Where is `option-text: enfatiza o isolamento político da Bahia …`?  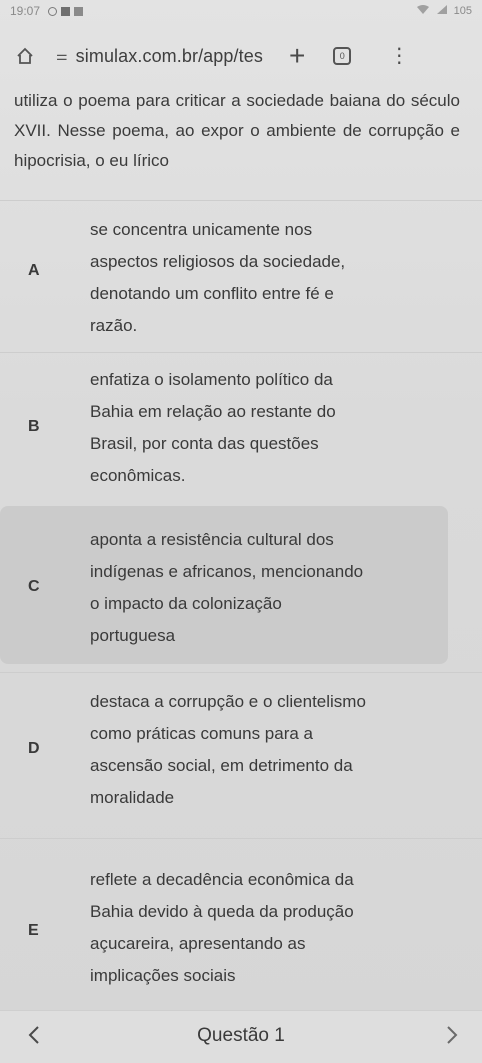
option-text: enfatiza o isolamento político da Bahia … is located at coordinates (265, 428).